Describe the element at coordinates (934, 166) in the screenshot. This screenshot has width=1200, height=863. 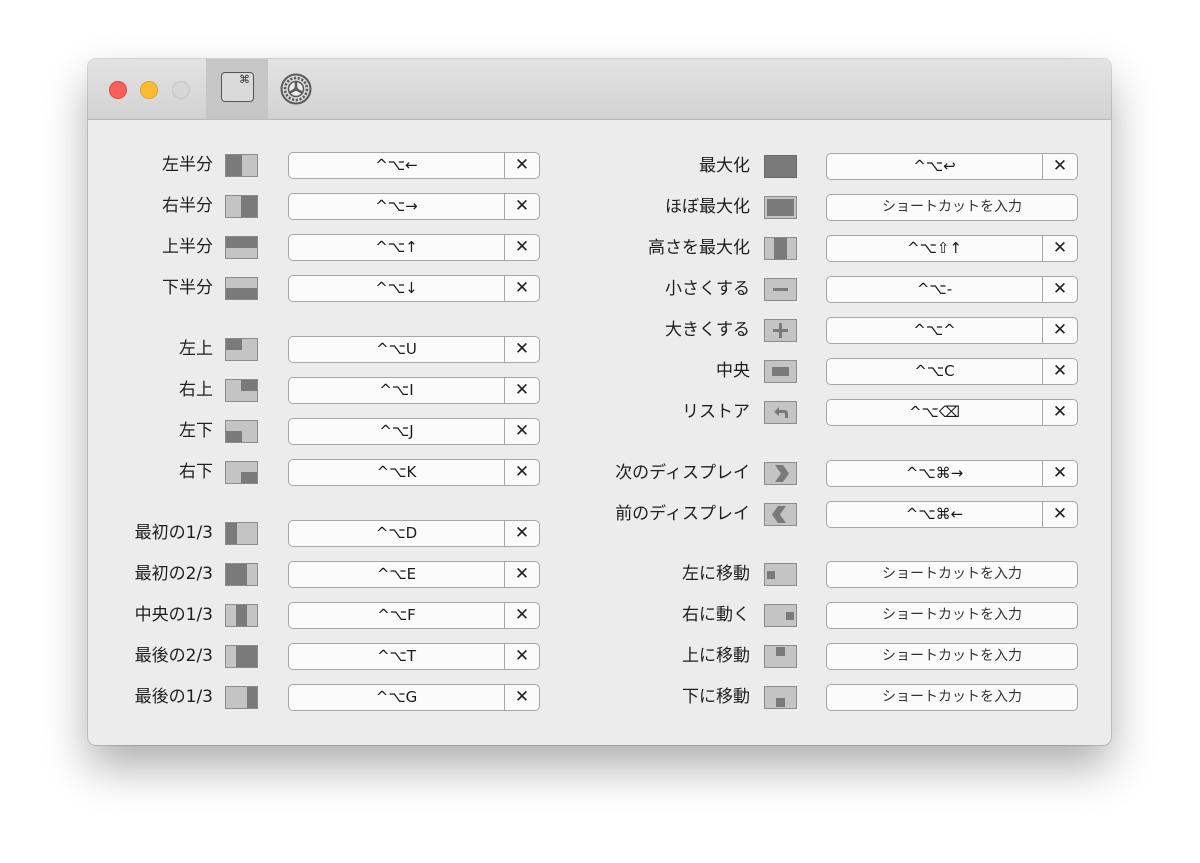
I see `shortcut-value: ^⌥↩` at that location.